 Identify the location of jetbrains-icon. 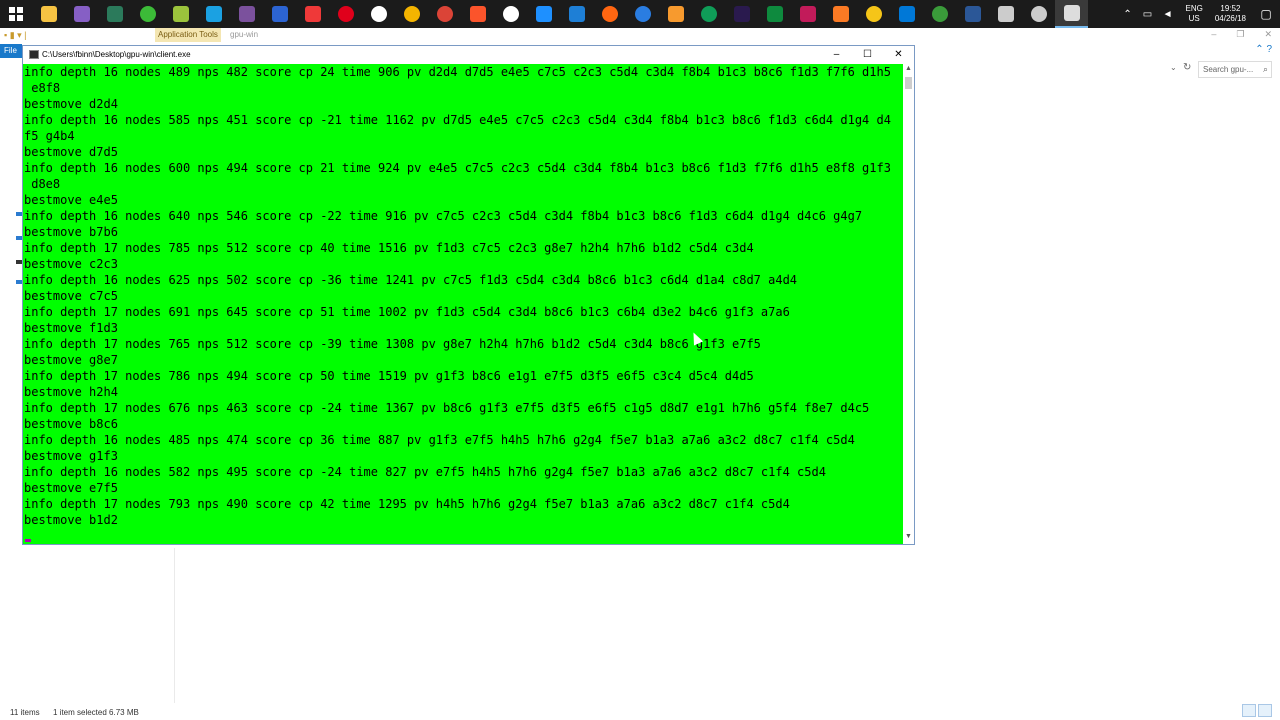
(807, 14).